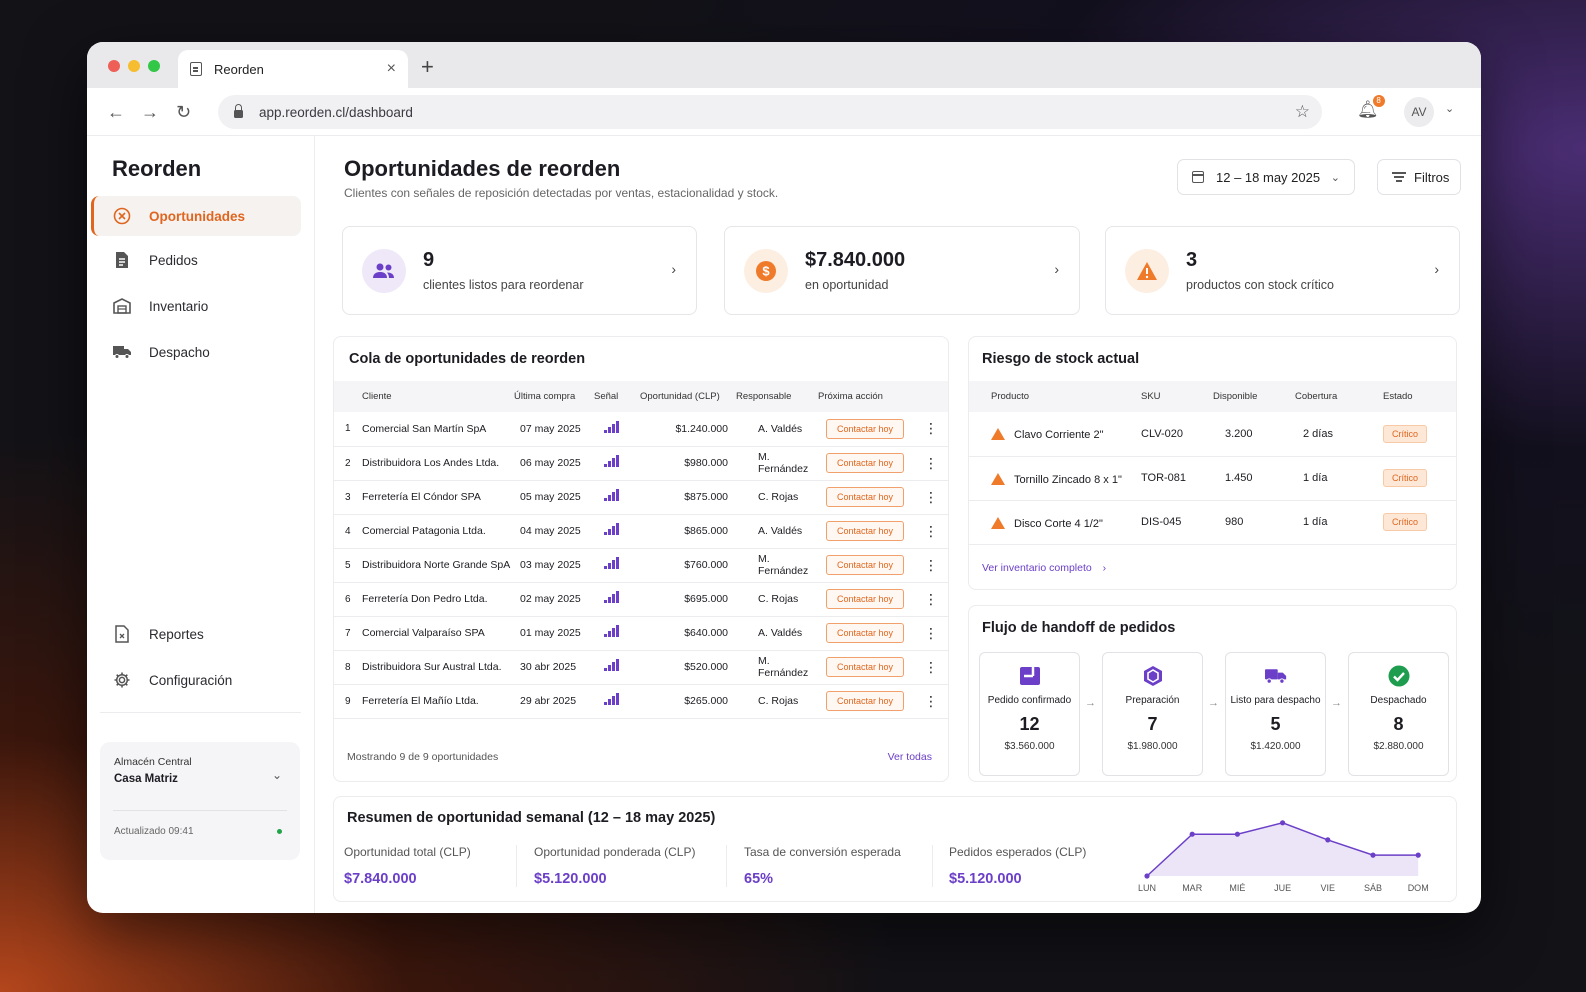 This screenshot has height=992, width=1586. I want to click on filters-label: Filtros, so click(1432, 177).